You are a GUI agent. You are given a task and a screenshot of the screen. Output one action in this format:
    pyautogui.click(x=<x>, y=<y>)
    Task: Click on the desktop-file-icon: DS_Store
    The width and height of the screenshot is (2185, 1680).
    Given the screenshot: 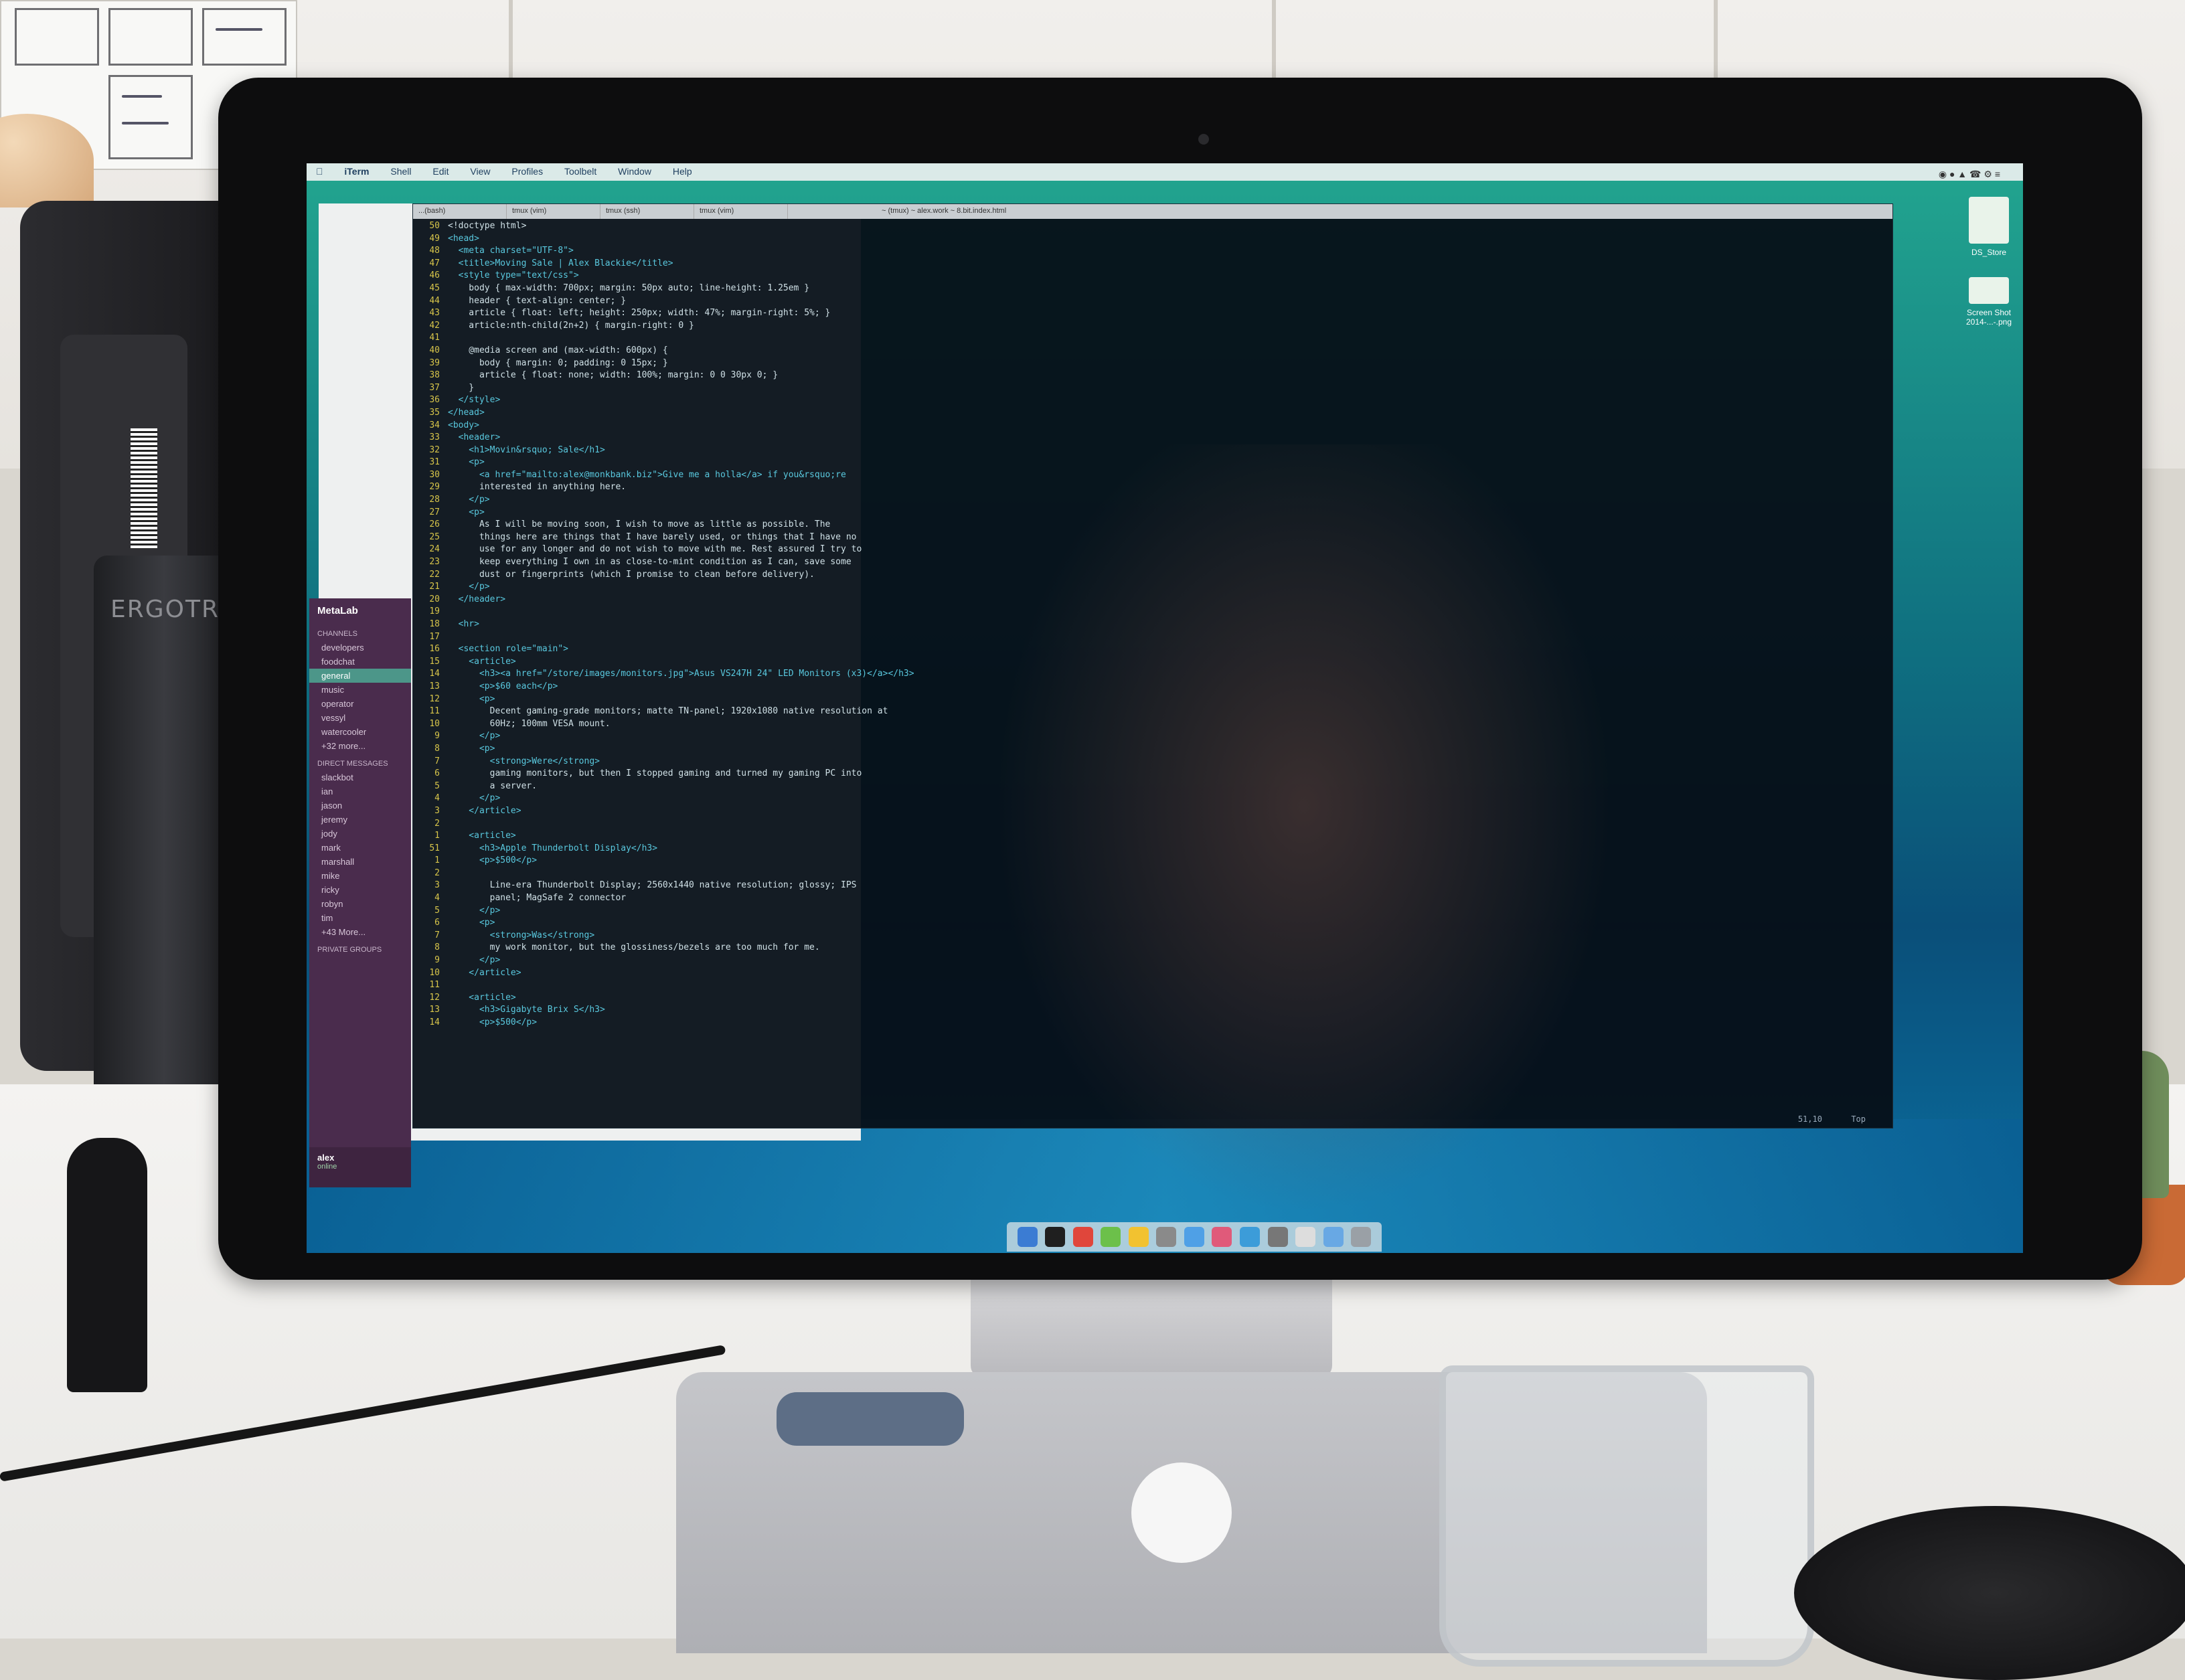 What is the action you would take?
    pyautogui.click(x=1988, y=227)
    